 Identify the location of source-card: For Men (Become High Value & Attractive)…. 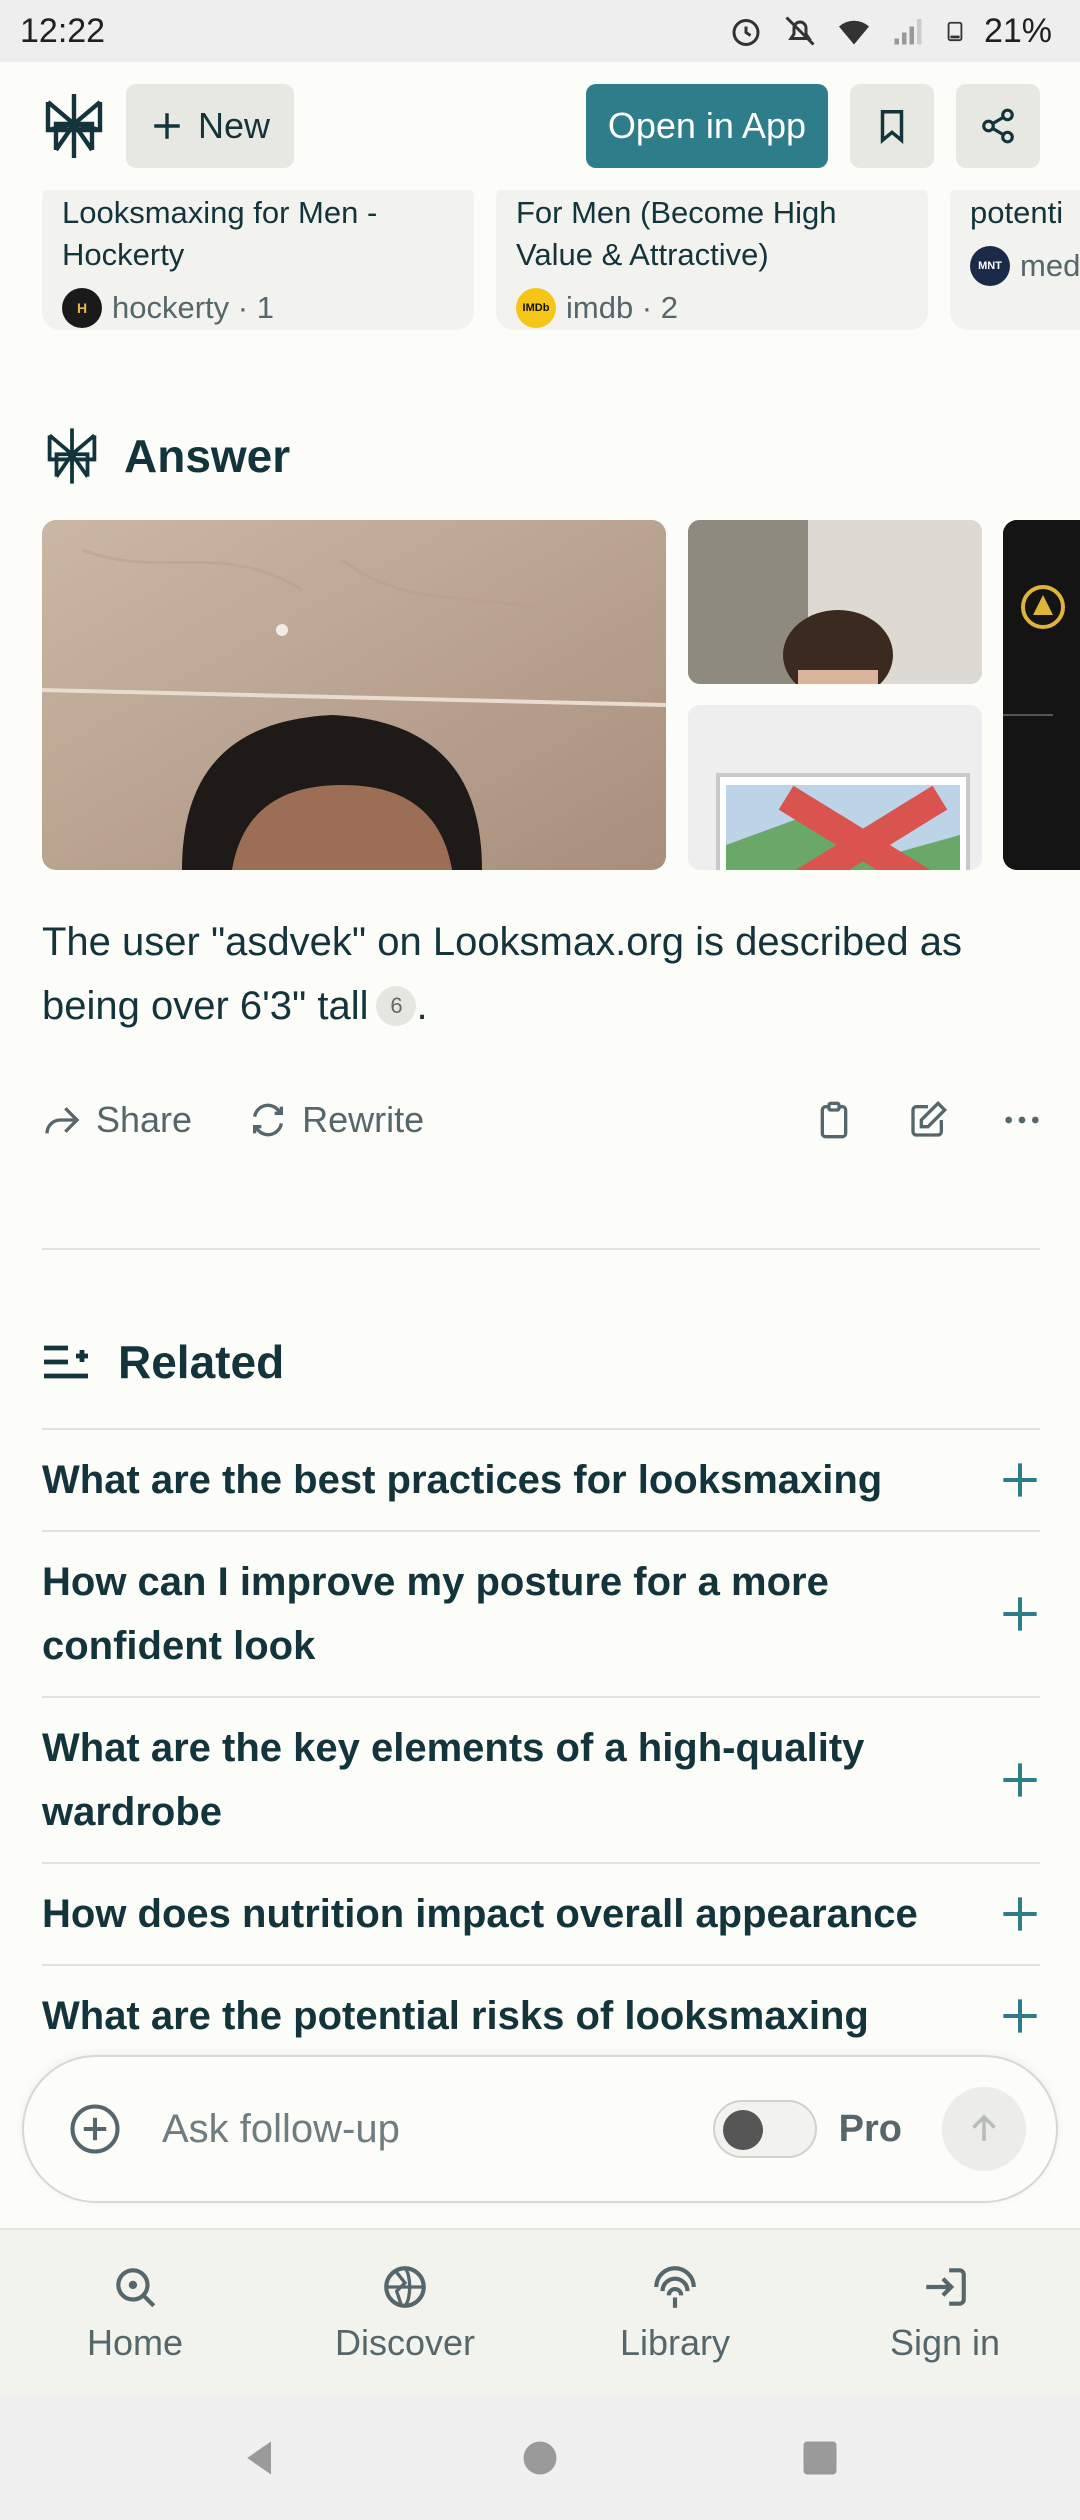
(712, 260).